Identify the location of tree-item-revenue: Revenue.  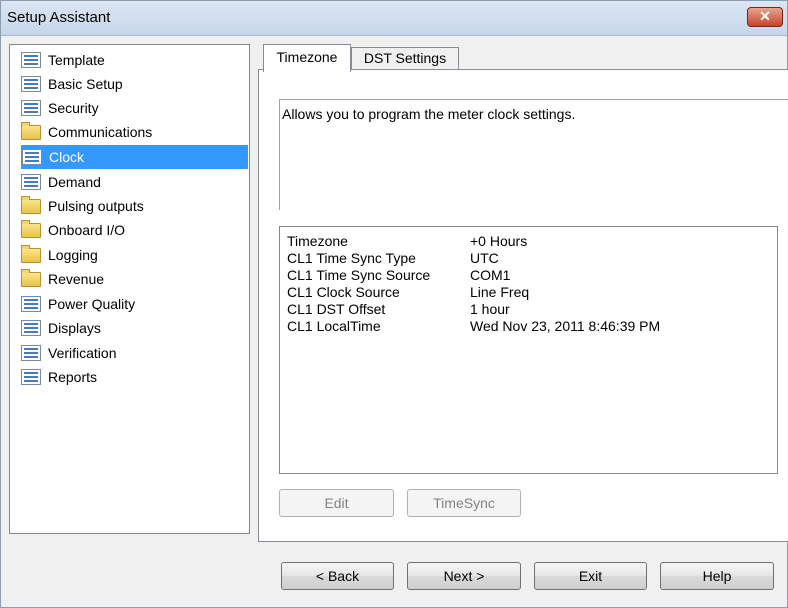
(134, 279).